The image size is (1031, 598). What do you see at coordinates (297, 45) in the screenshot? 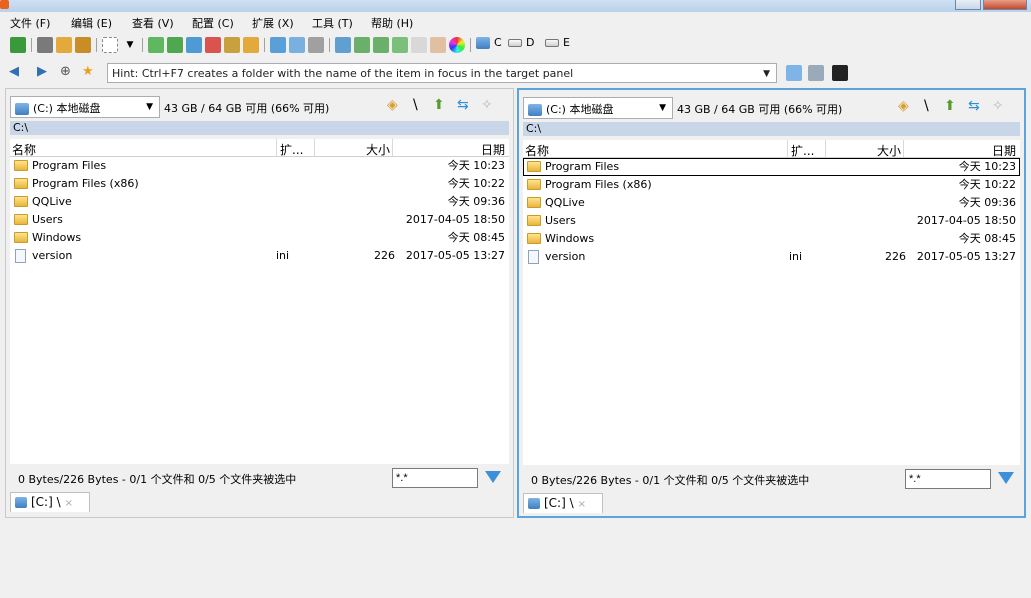
I see `rename-icon` at bounding box center [297, 45].